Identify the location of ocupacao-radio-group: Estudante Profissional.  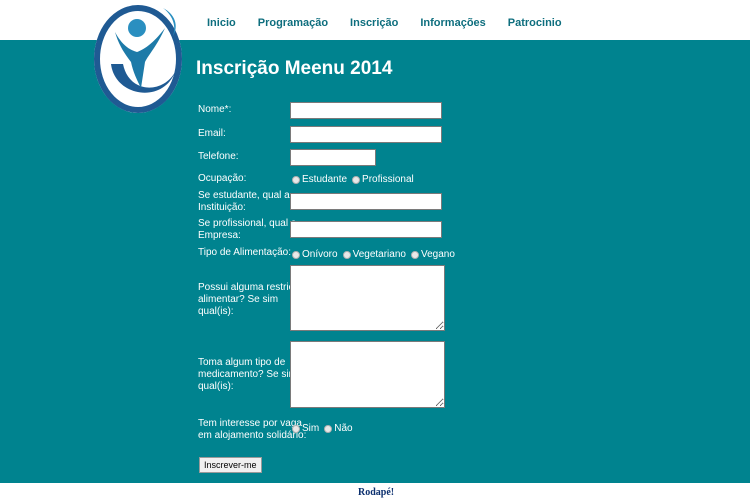
(355, 179).